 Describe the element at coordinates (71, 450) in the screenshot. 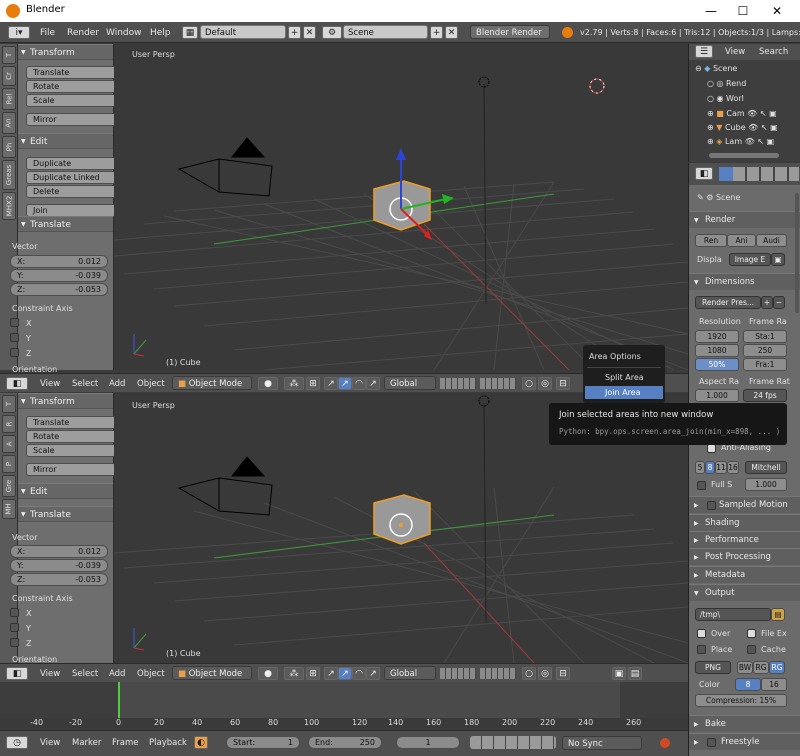

I see `scale-button-bottom: Scale` at that location.